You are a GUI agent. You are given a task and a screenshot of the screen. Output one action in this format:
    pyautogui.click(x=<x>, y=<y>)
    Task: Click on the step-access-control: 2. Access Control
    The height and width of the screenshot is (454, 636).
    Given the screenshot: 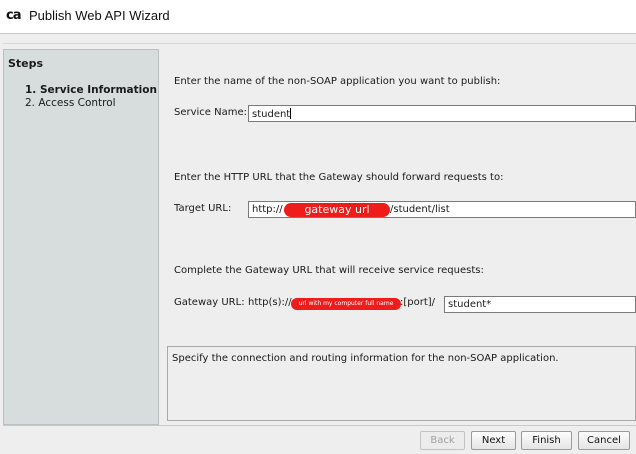 What is the action you would take?
    pyautogui.click(x=70, y=103)
    